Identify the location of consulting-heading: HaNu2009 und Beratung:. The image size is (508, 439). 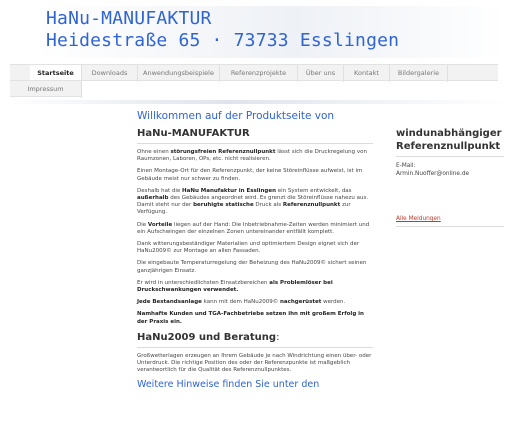
(255, 339).